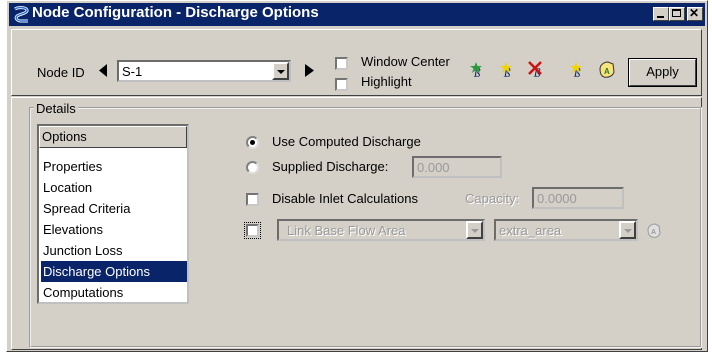  What do you see at coordinates (61, 72) in the screenshot?
I see `node-id-label: Node ID` at bounding box center [61, 72].